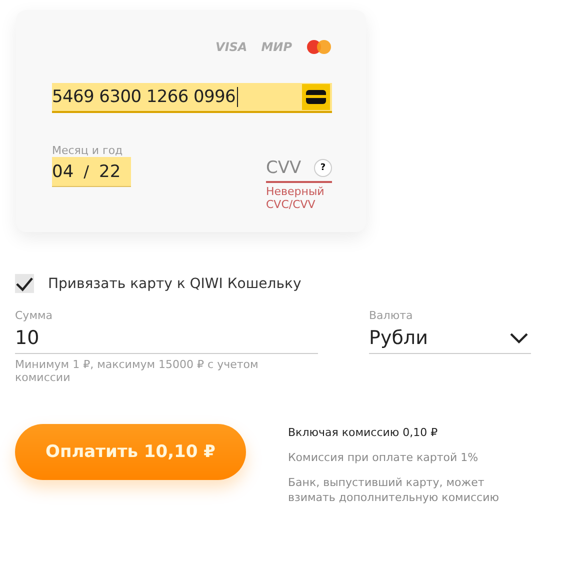 This screenshot has height=565, width=581. What do you see at coordinates (34, 315) in the screenshot?
I see `field-label: Сумма` at bounding box center [34, 315].